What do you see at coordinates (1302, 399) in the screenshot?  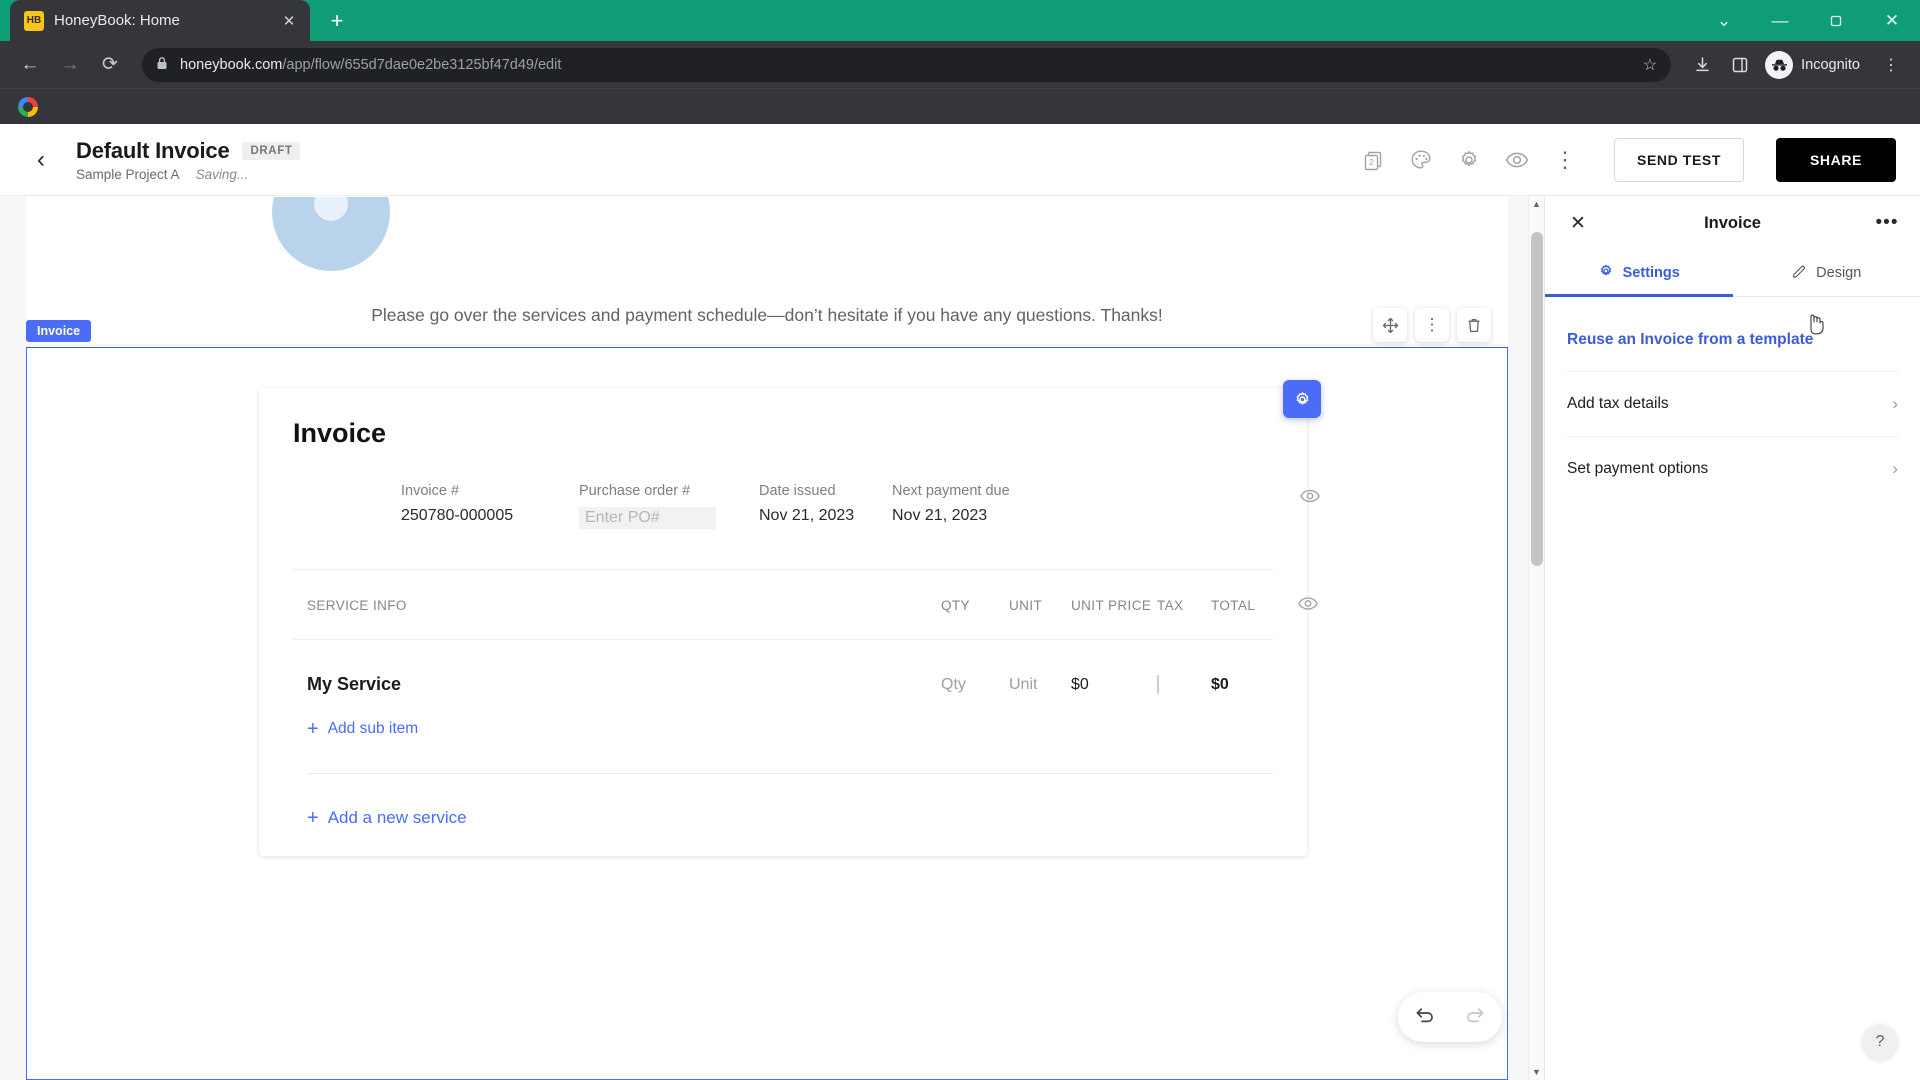 I see `invoice-settings-gear-icon` at bounding box center [1302, 399].